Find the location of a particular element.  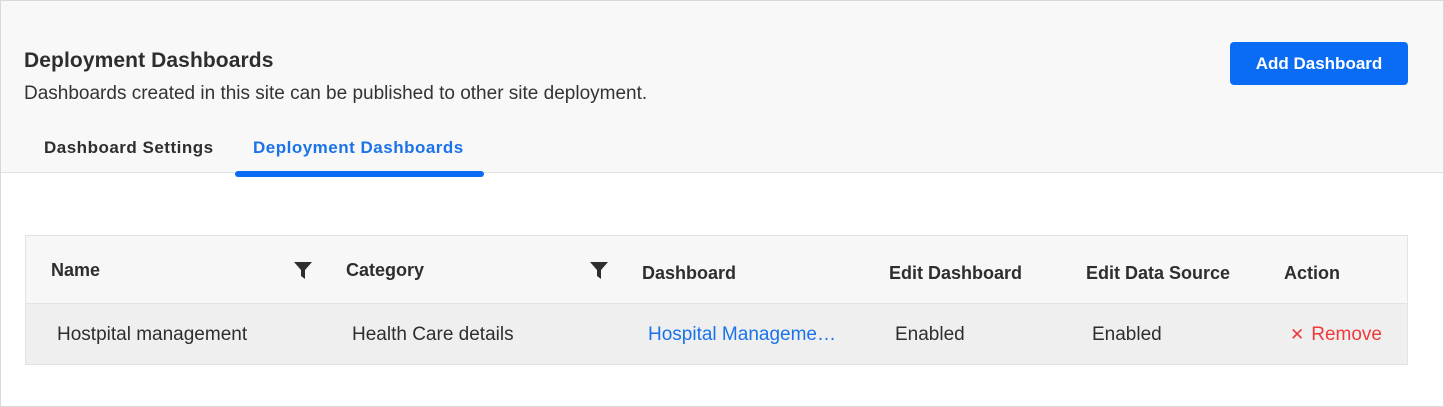

add-dashboard-button: Add Dashboard is located at coordinates (1319, 63).